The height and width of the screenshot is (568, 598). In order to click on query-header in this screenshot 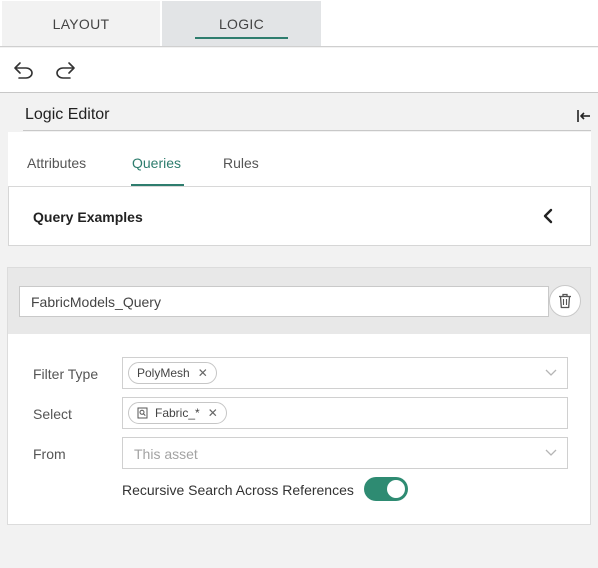, I will do `click(299, 301)`.